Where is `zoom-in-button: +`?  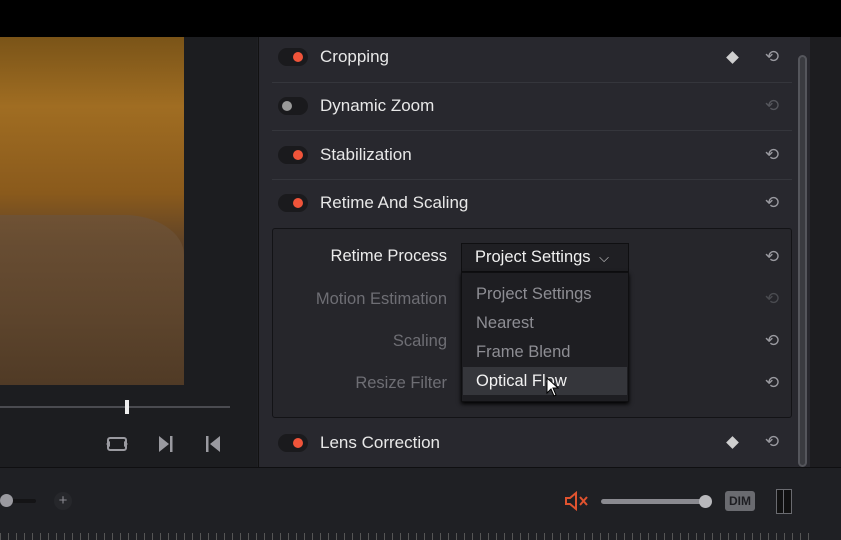
zoom-in-button: + is located at coordinates (63, 501).